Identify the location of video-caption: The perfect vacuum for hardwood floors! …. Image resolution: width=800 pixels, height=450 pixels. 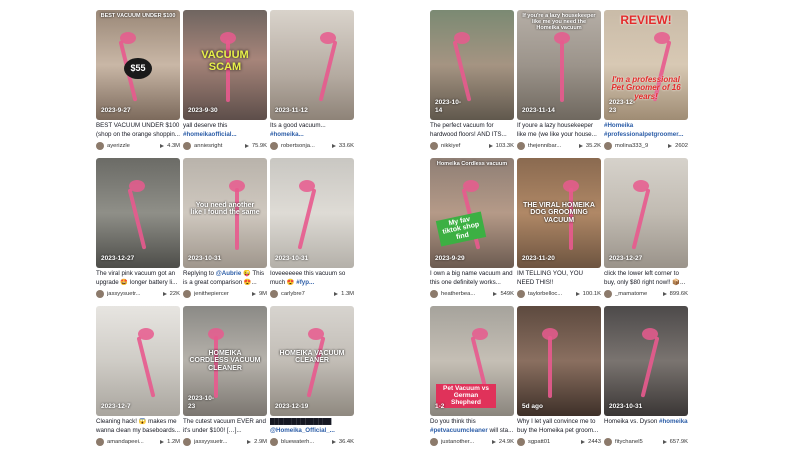
(472, 130).